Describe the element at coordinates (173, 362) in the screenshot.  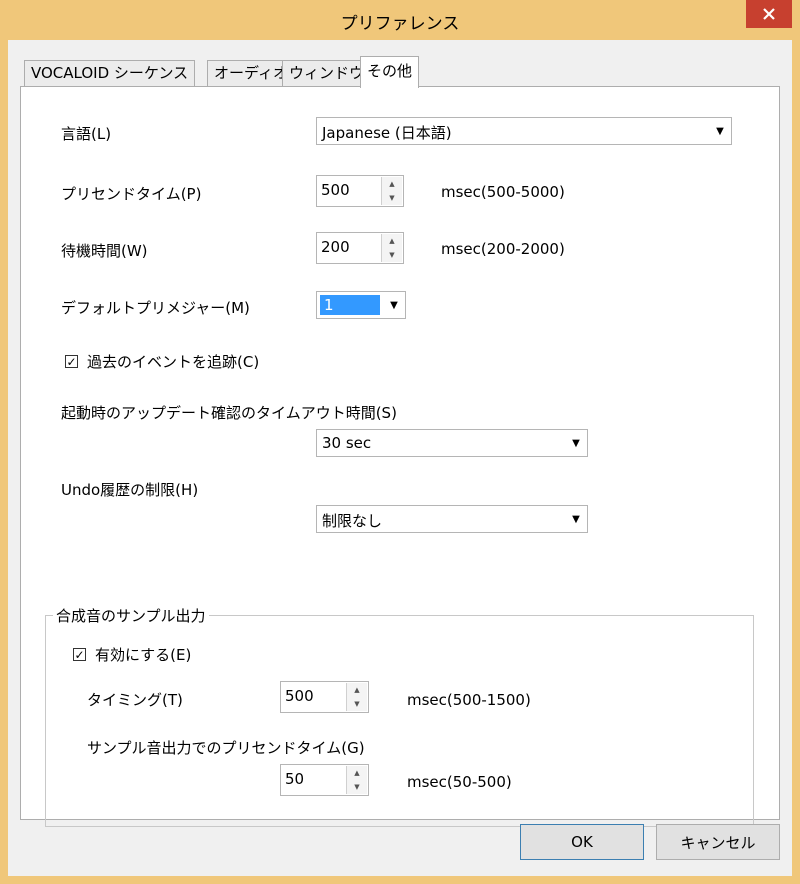
I see `track-events-label: 過去のイベントを追跡(C)` at that location.